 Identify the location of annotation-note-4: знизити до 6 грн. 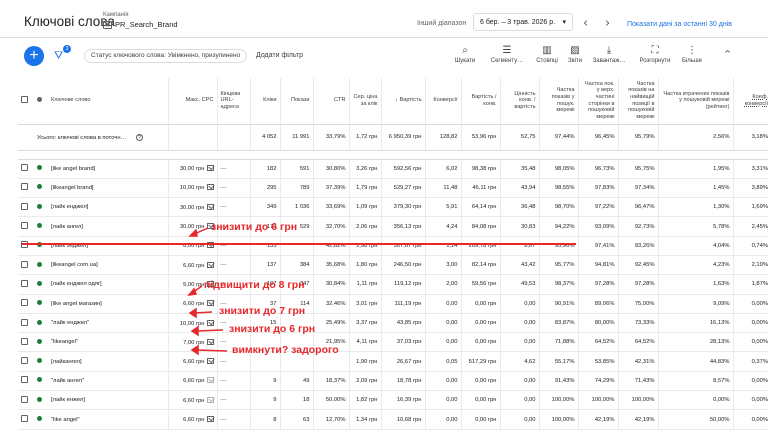
(272, 329).